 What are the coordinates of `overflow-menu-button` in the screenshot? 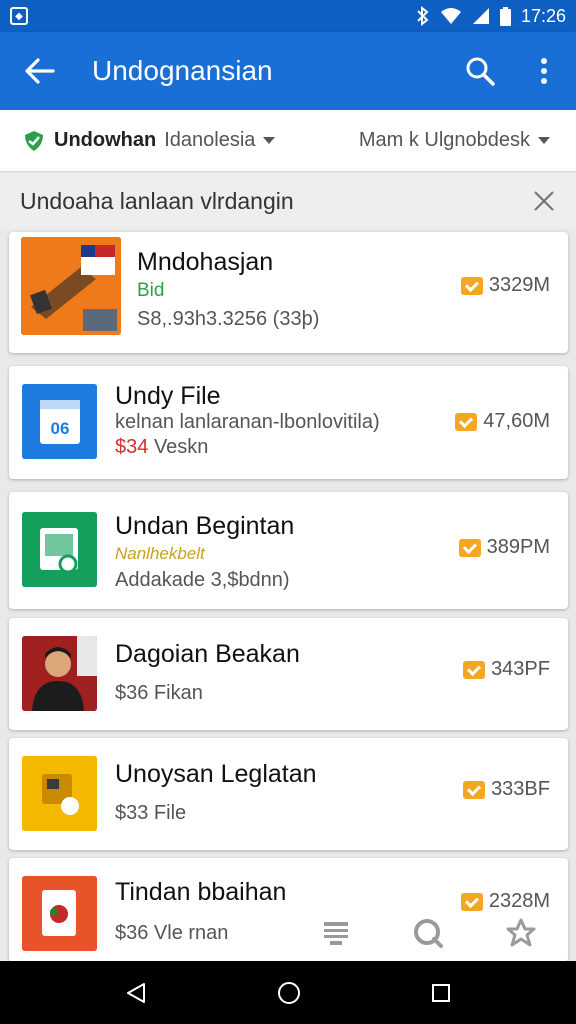 It's located at (544, 71).